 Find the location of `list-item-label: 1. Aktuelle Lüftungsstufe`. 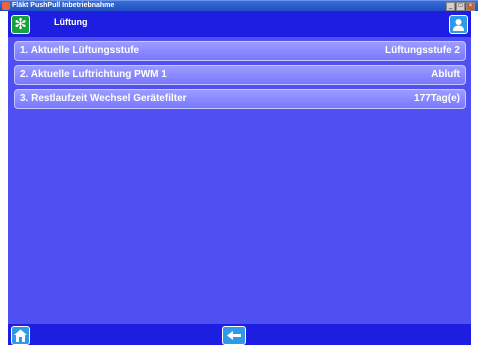

list-item-label: 1. Aktuelle Lüftungsstufe is located at coordinates (80, 50).